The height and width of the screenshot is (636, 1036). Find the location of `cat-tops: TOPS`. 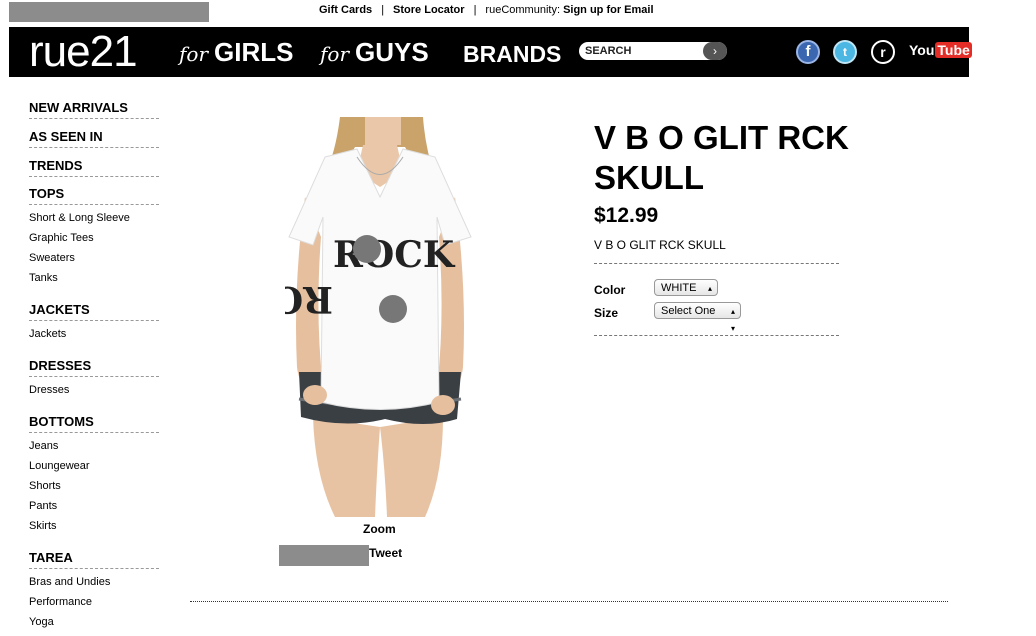

cat-tops: TOPS is located at coordinates (94, 195).